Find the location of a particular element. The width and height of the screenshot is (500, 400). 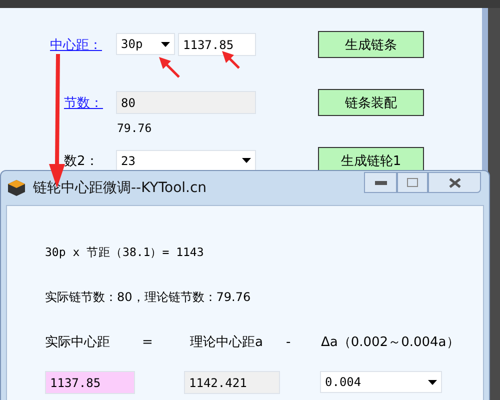

theoretical-distance-field: 1142.421 is located at coordinates (232, 382).